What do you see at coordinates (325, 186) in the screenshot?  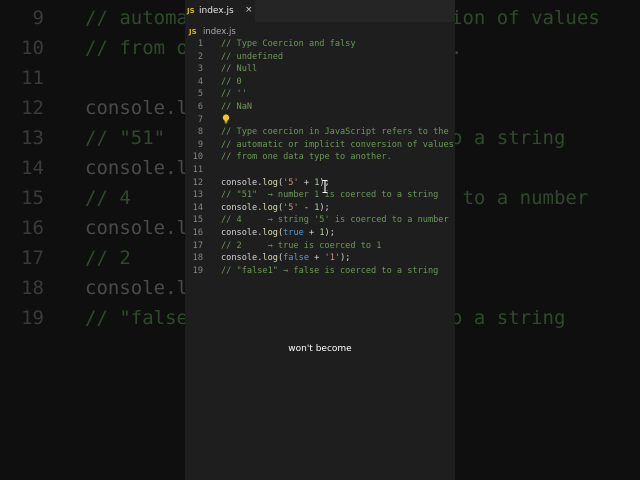 I see `text-cursor-icon` at bounding box center [325, 186].